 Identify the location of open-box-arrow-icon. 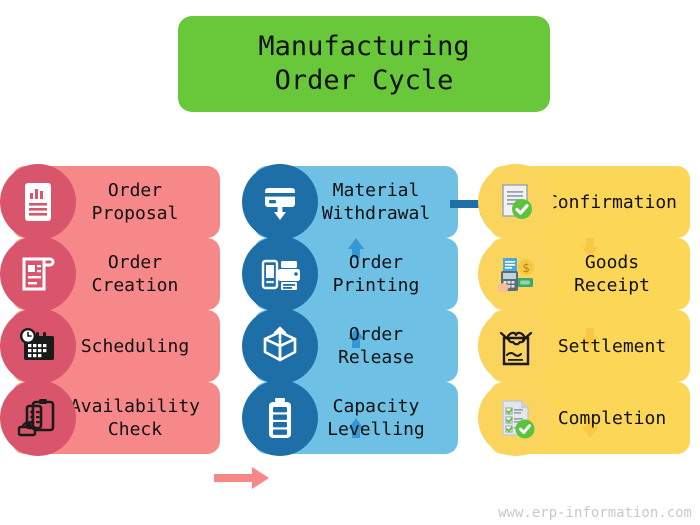
(280, 346).